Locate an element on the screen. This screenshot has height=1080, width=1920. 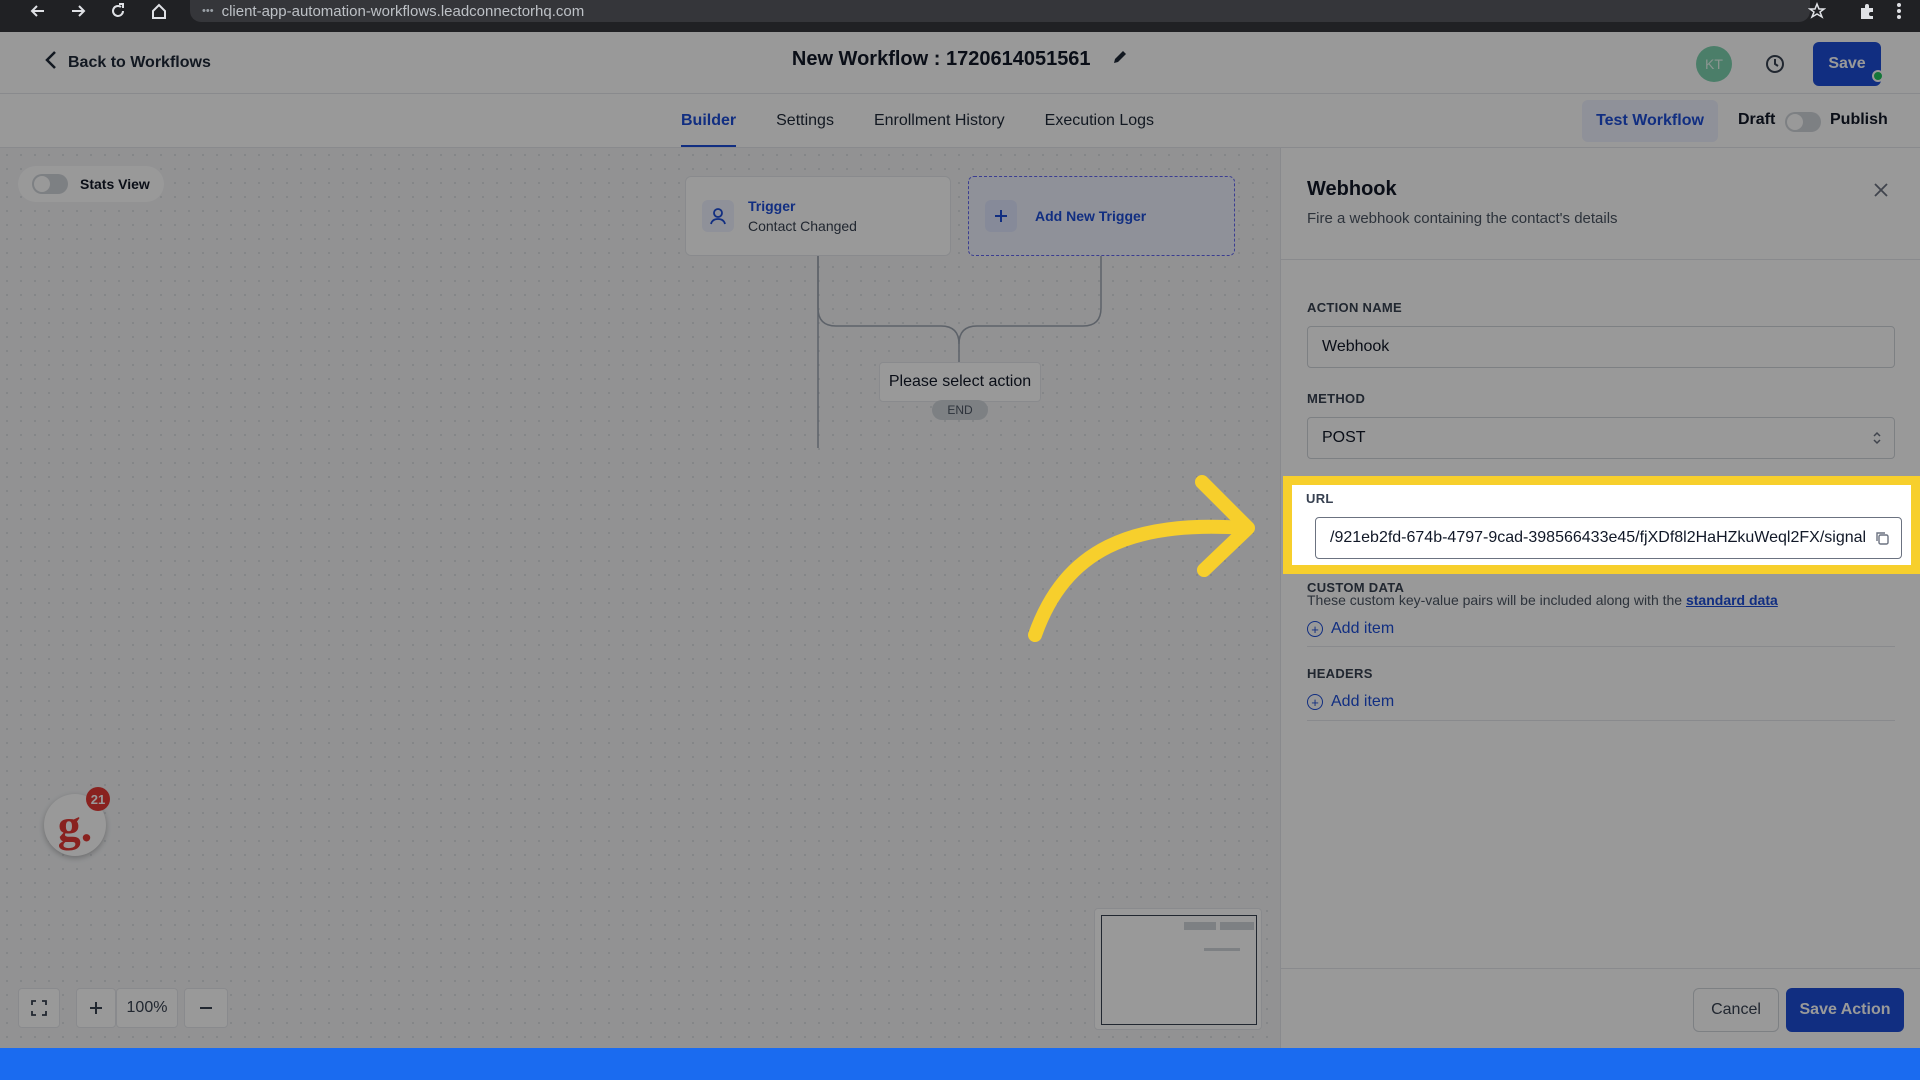
history-clock-icon is located at coordinates (1775, 64).